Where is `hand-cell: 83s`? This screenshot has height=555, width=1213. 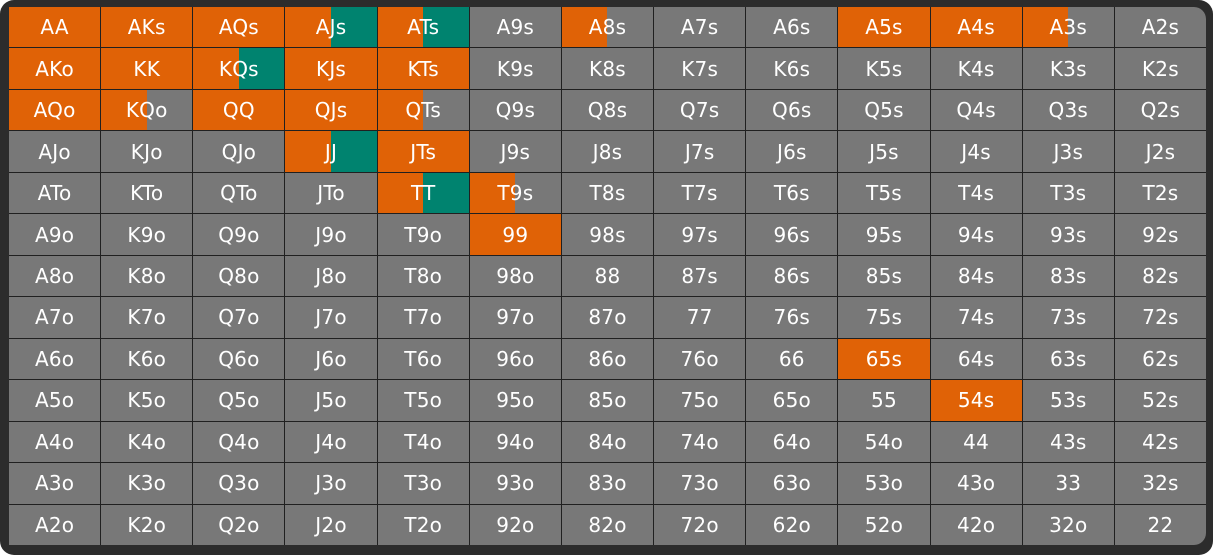
hand-cell: 83s is located at coordinates (1068, 276).